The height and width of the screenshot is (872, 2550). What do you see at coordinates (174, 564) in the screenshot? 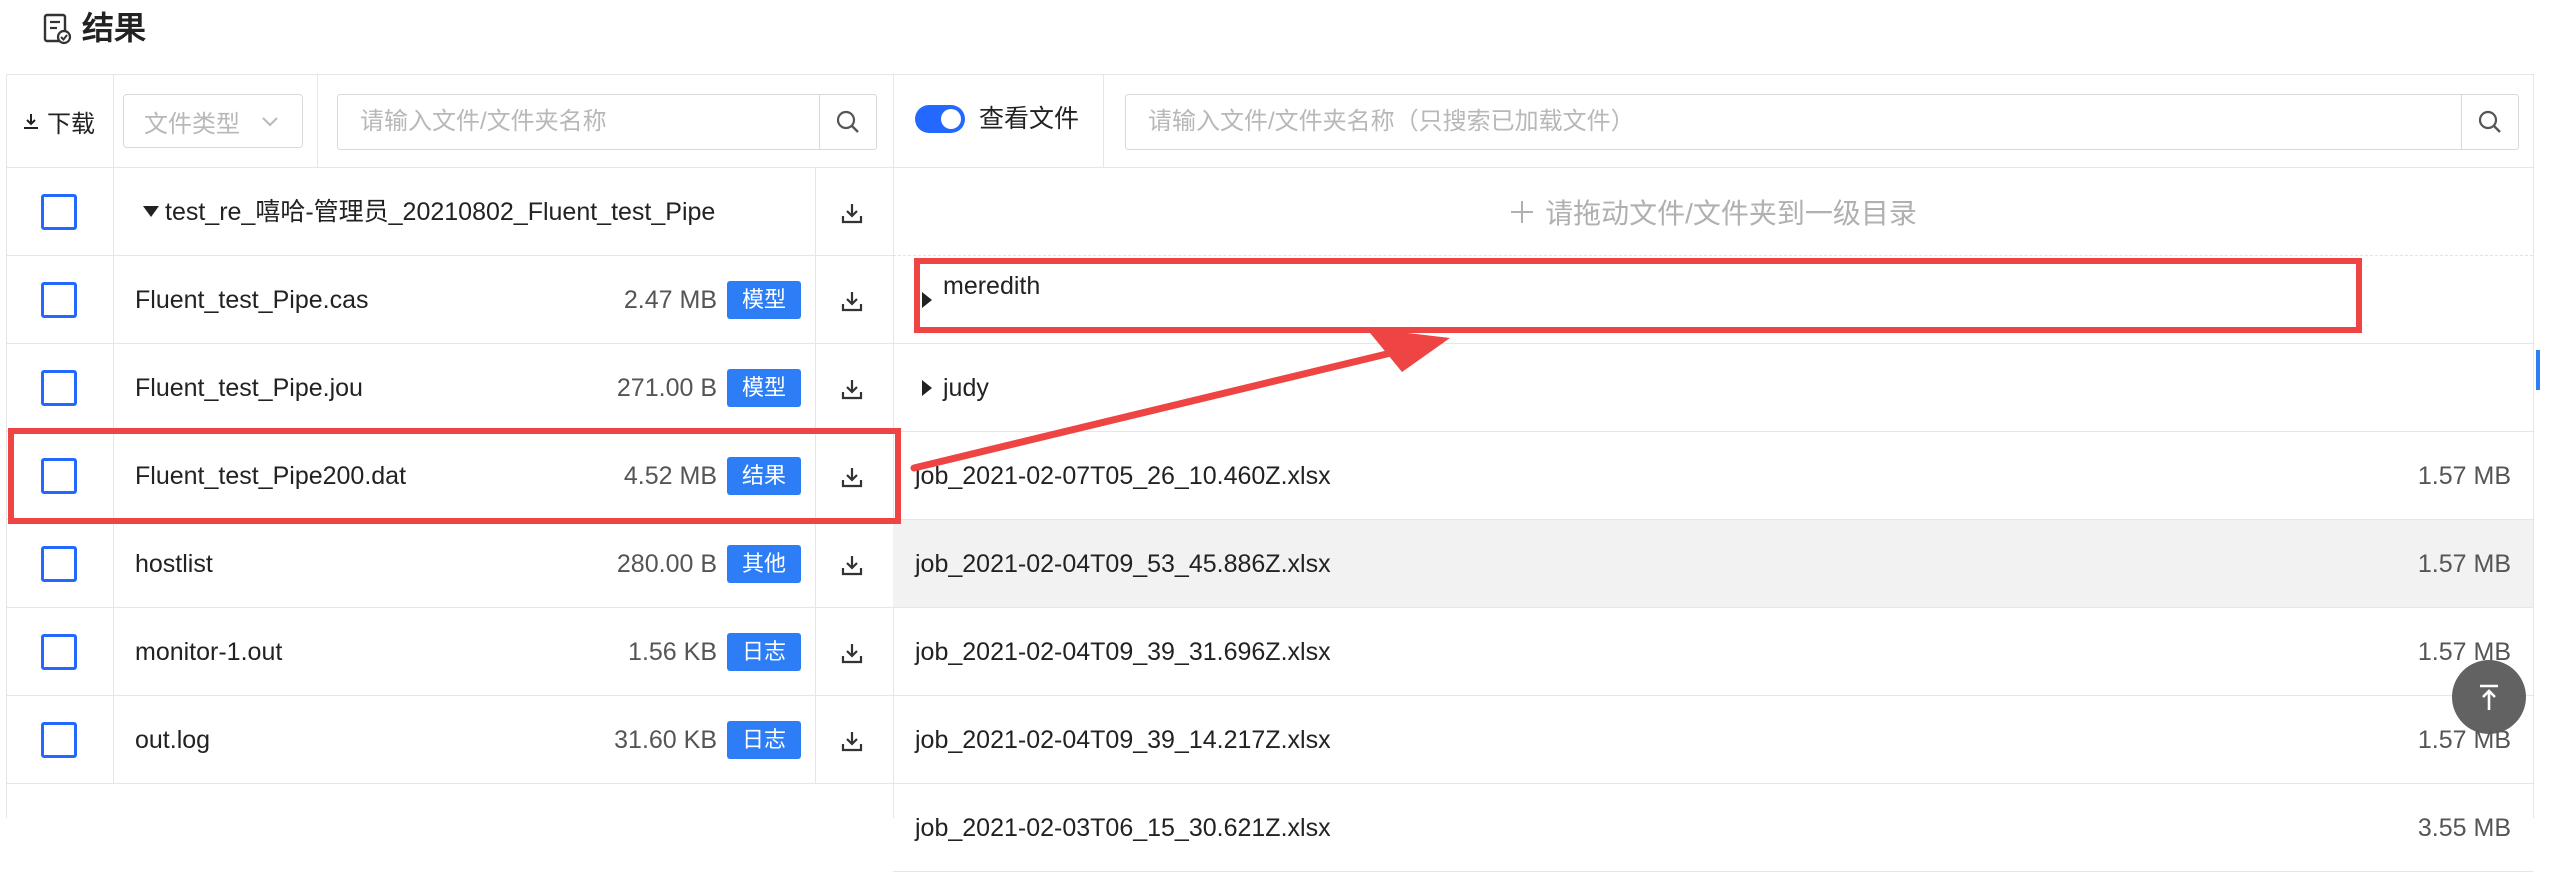
I see `file-name: hostlist` at bounding box center [174, 564].